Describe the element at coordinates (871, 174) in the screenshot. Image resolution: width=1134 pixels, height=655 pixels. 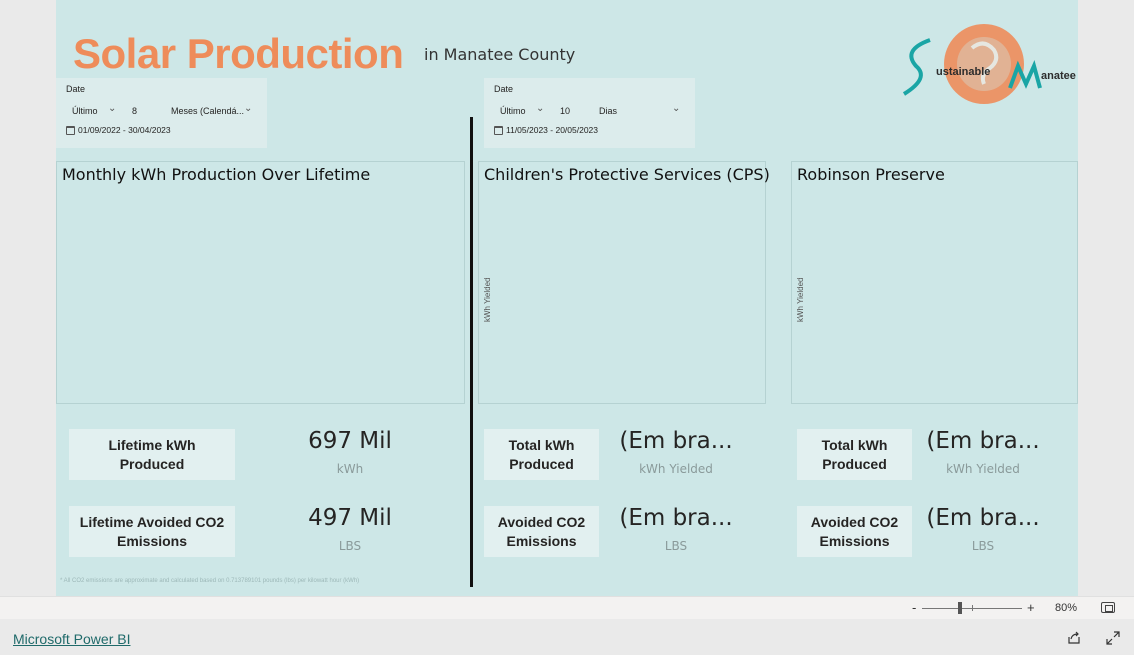
I see `panel-title: Robinson Preserve` at that location.